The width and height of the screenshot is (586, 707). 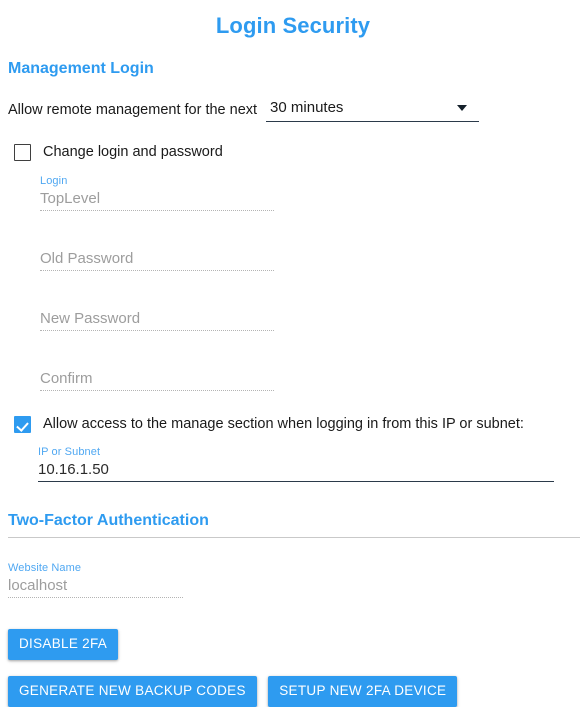 I want to click on remote-management-duration-select: 30 minutes, so click(x=373, y=110).